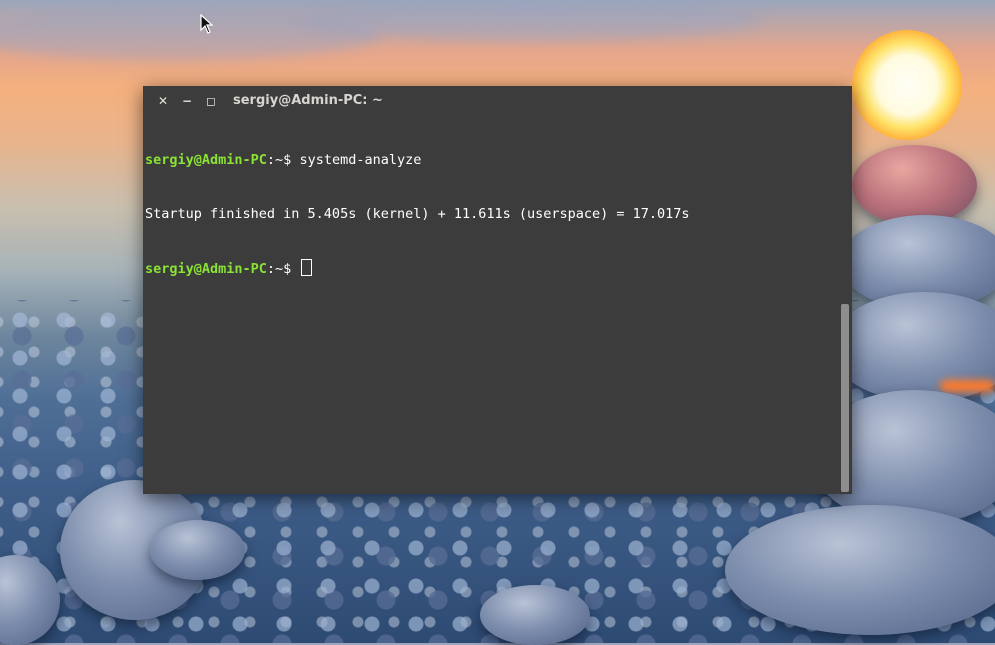 This screenshot has width=995, height=645. Describe the element at coordinates (491, 268) in the screenshot. I see `active-prompt-line: sergiy@Admin-PC:~$` at that location.